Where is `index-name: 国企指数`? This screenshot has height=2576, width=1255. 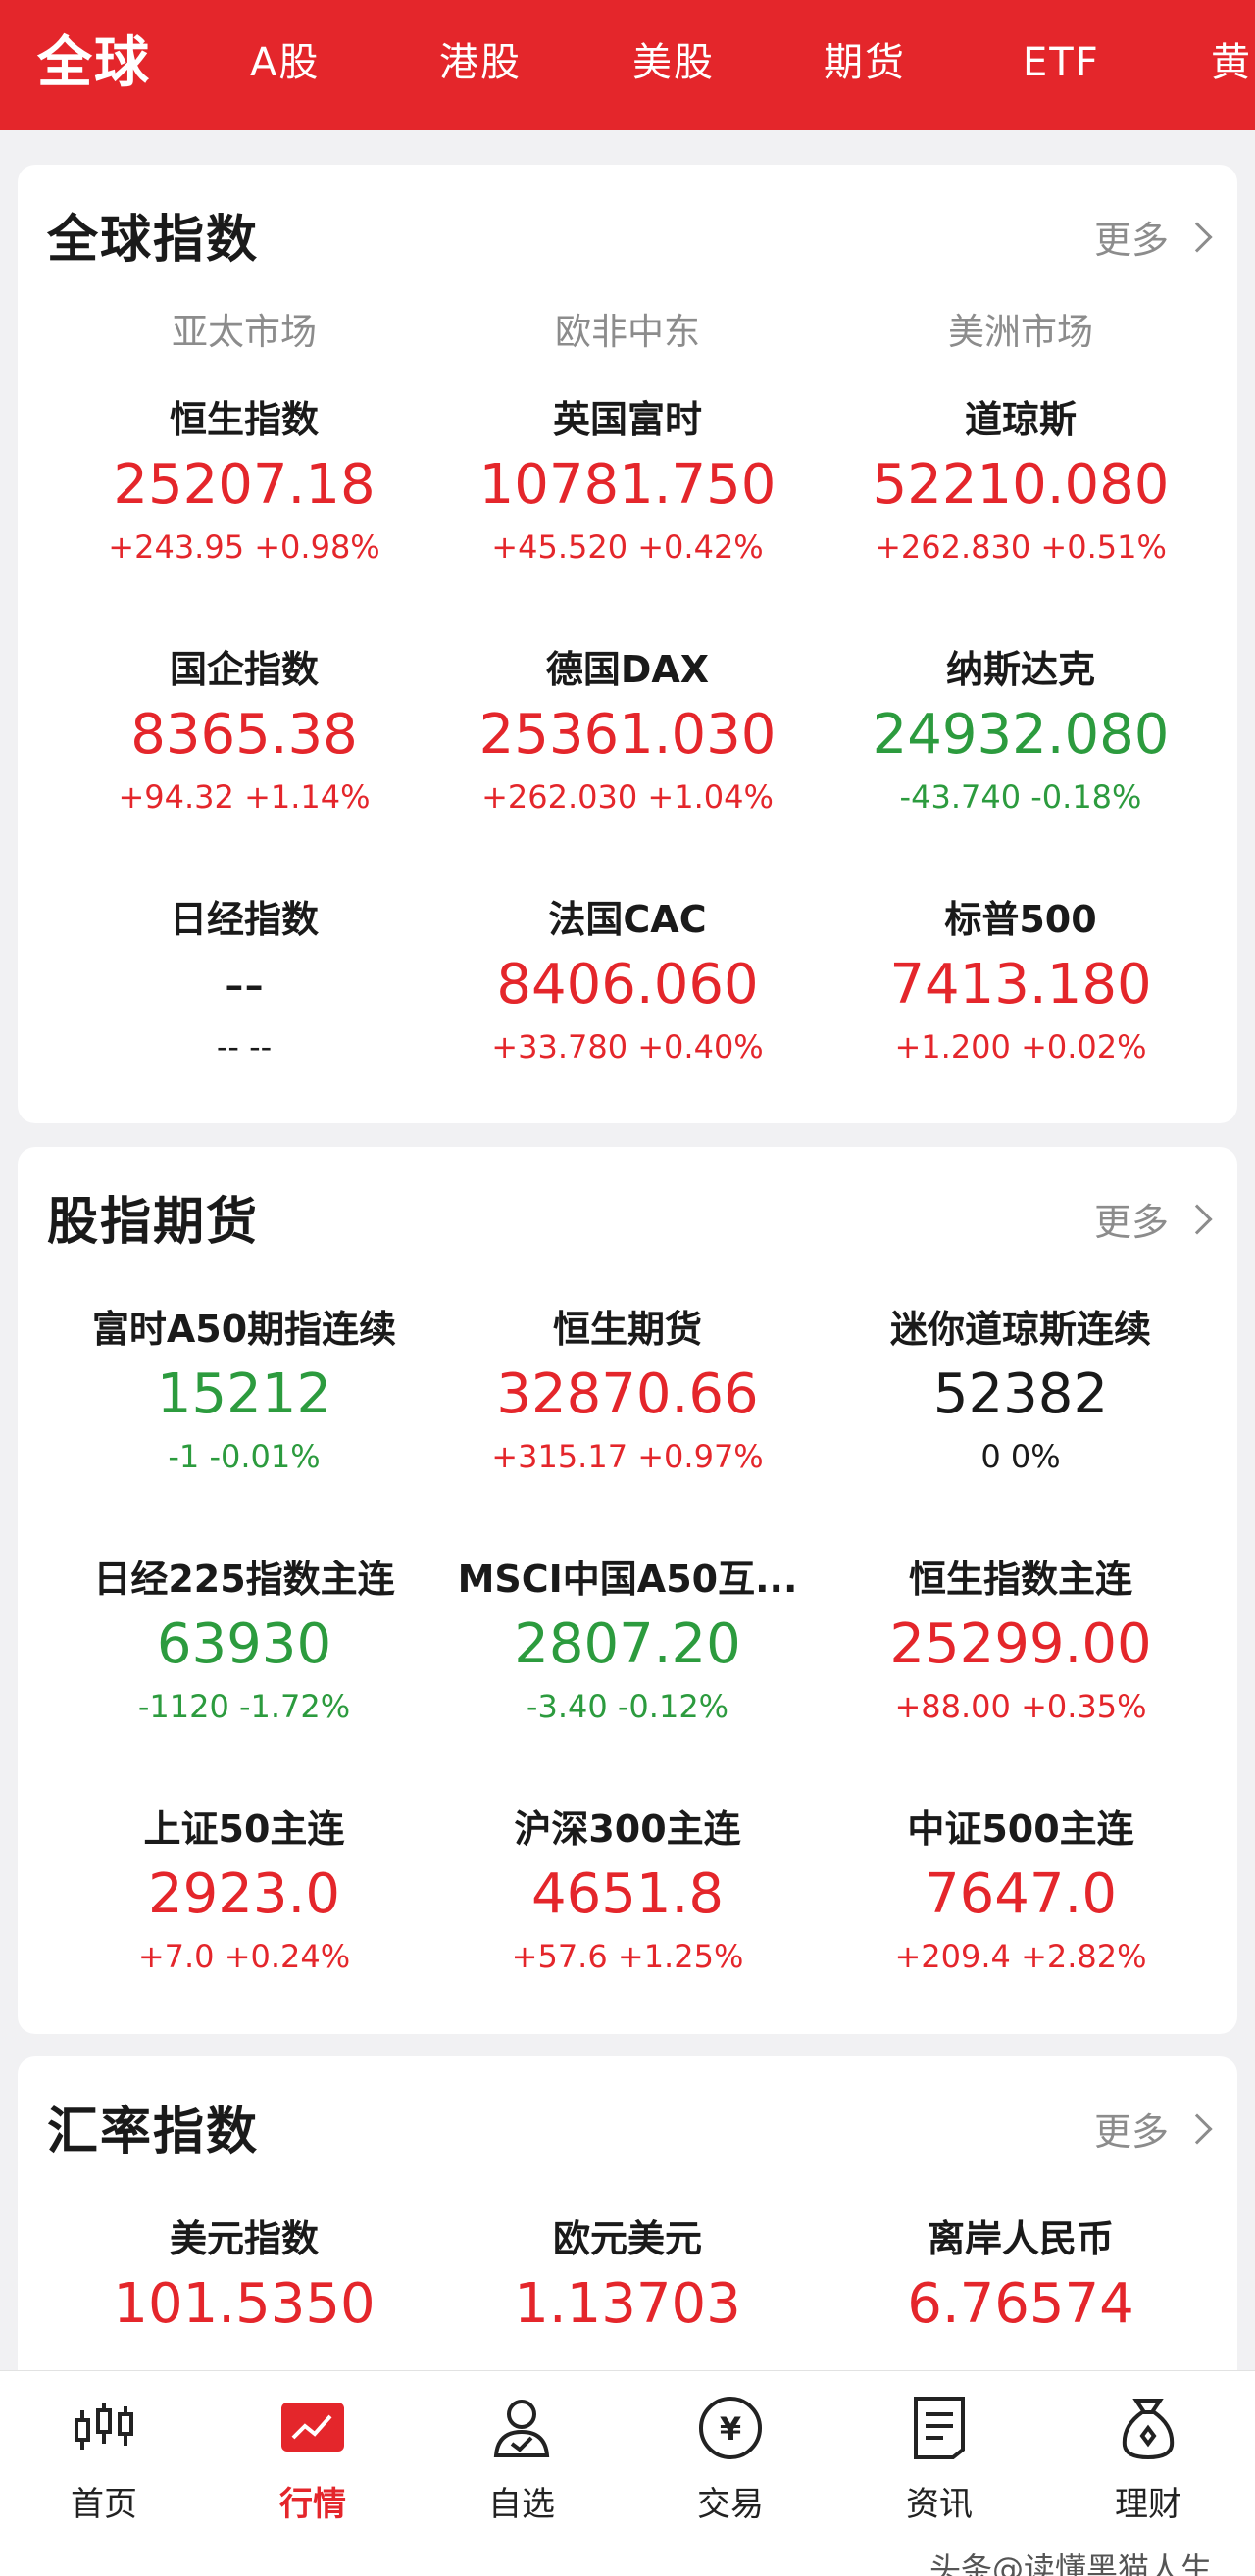
index-name: 国企指数 is located at coordinates (244, 669).